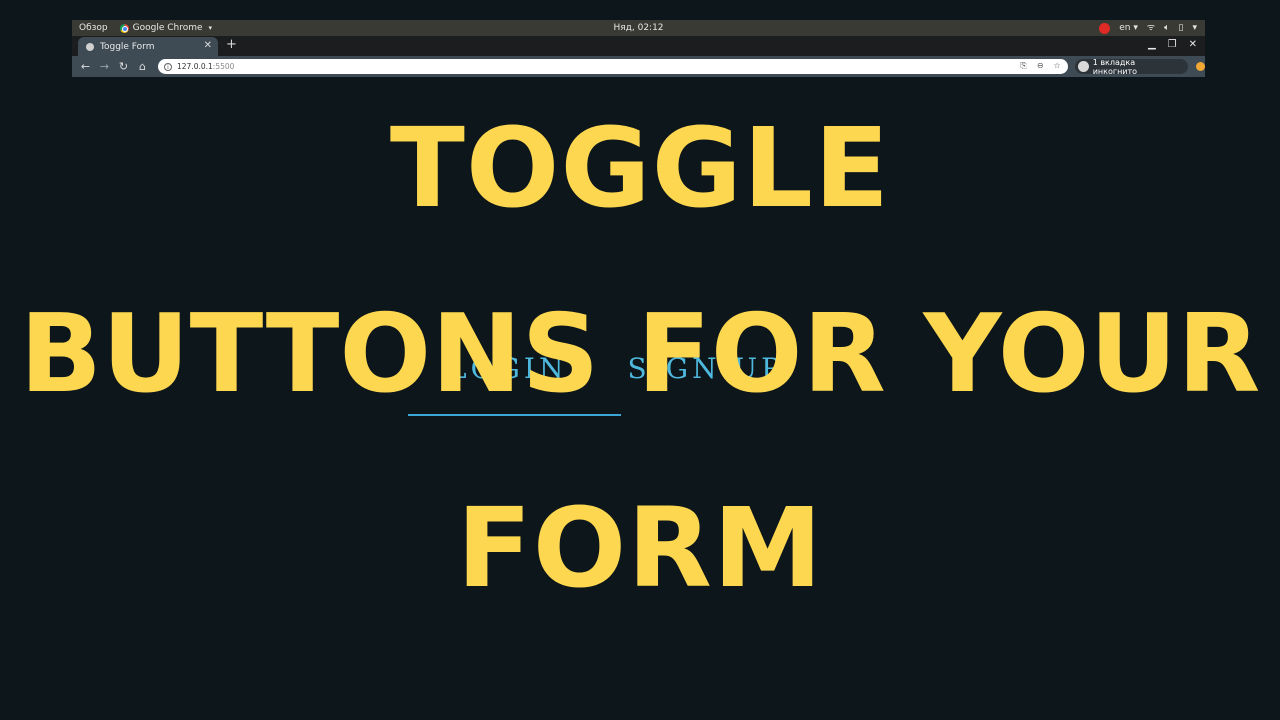  I want to click on maximize-icon: ❐, so click(1172, 44).